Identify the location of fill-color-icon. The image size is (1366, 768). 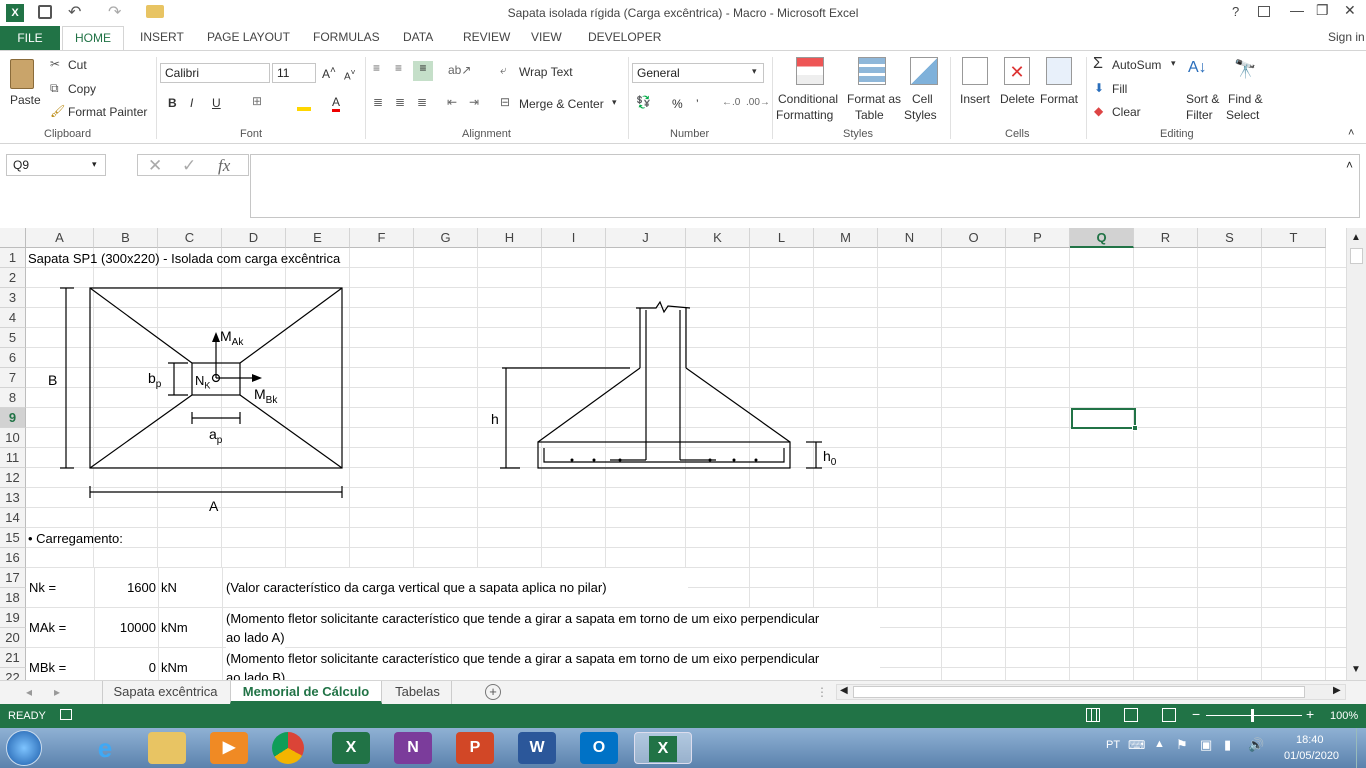
(304, 104).